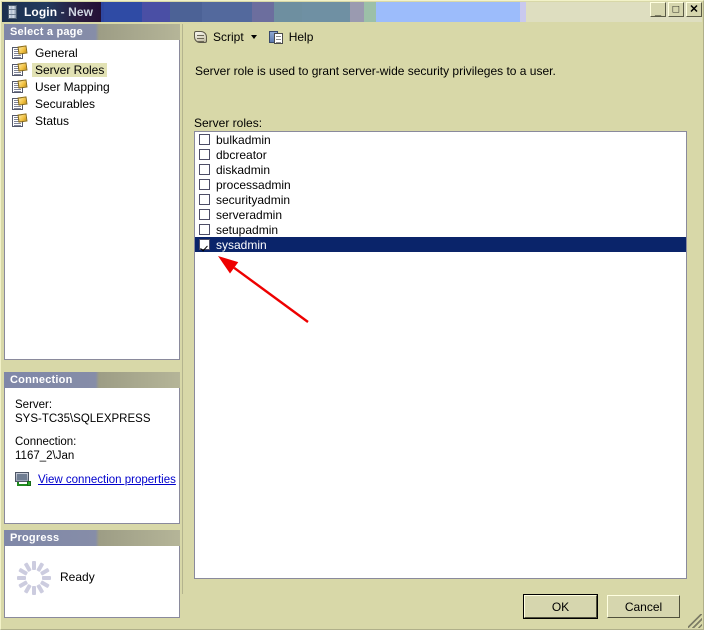  Describe the element at coordinates (59, 12) in the screenshot. I see `window-title: Login - New` at that location.